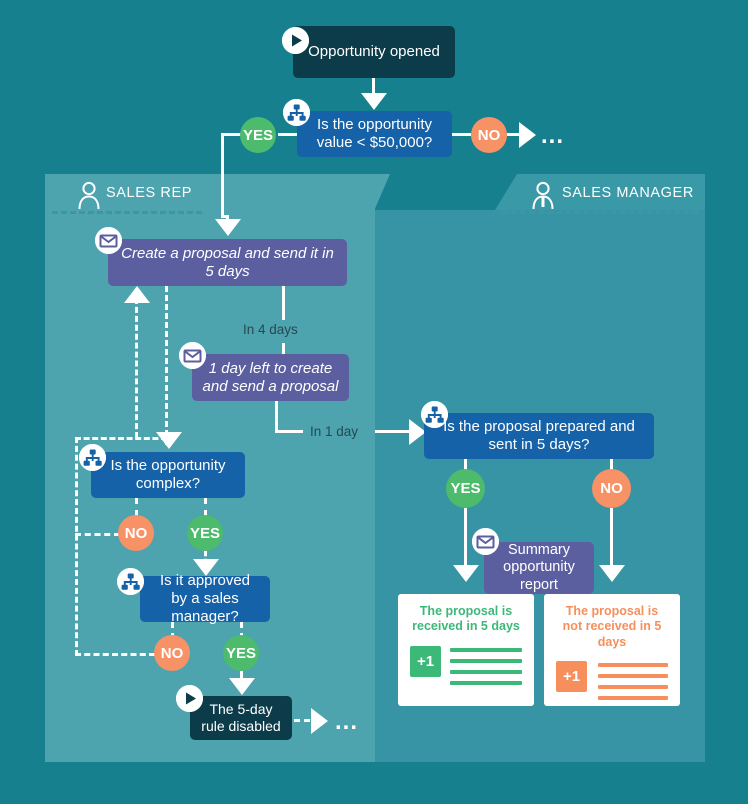  I want to click on node-label: Is the opportunity value < $50,000?, so click(374, 133).